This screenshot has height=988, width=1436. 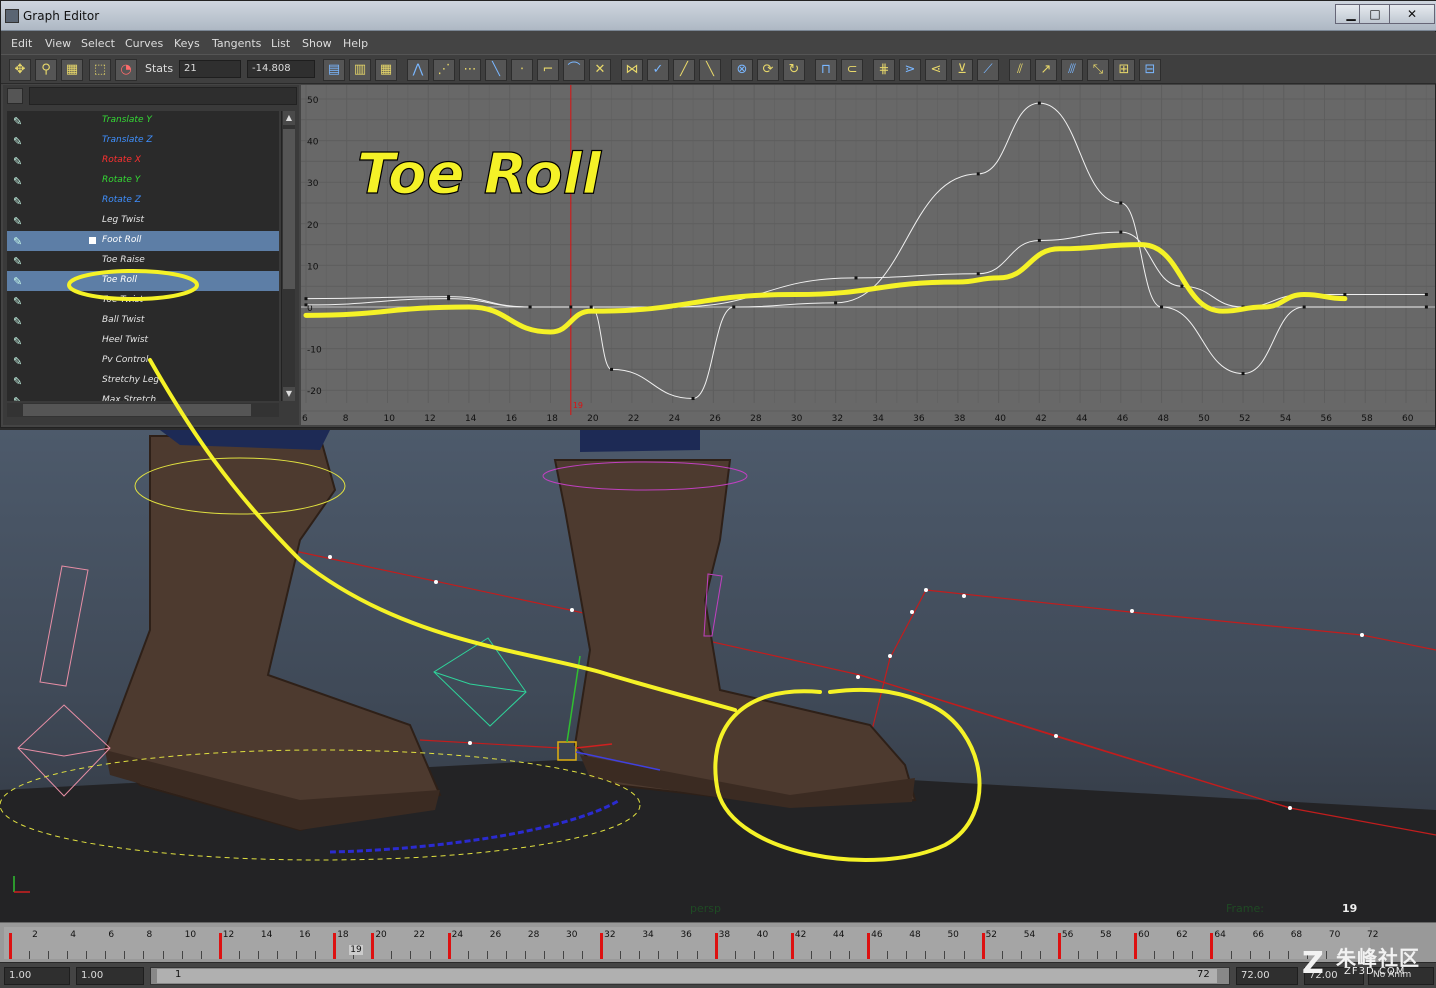 I want to click on range-end-field: 72.00, so click(x=1267, y=976).